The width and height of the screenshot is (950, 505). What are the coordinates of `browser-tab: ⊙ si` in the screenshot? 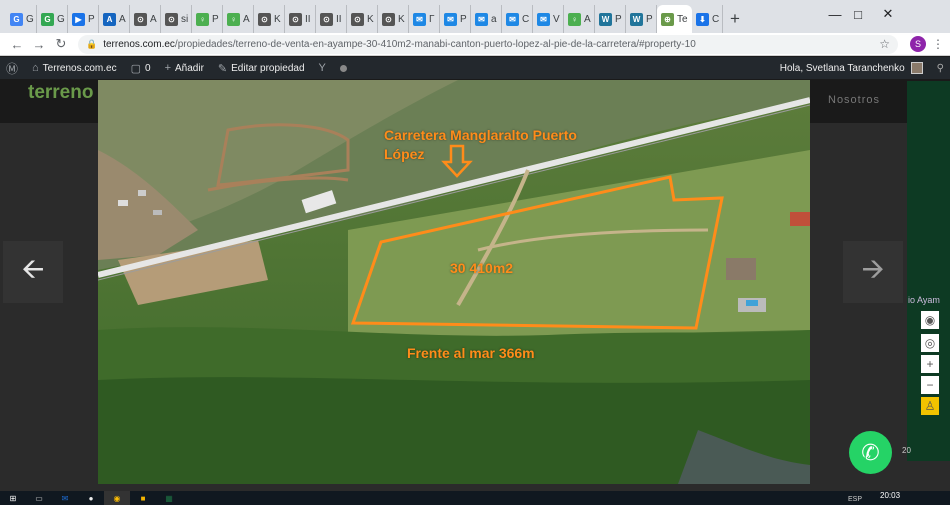 It's located at (176, 19).